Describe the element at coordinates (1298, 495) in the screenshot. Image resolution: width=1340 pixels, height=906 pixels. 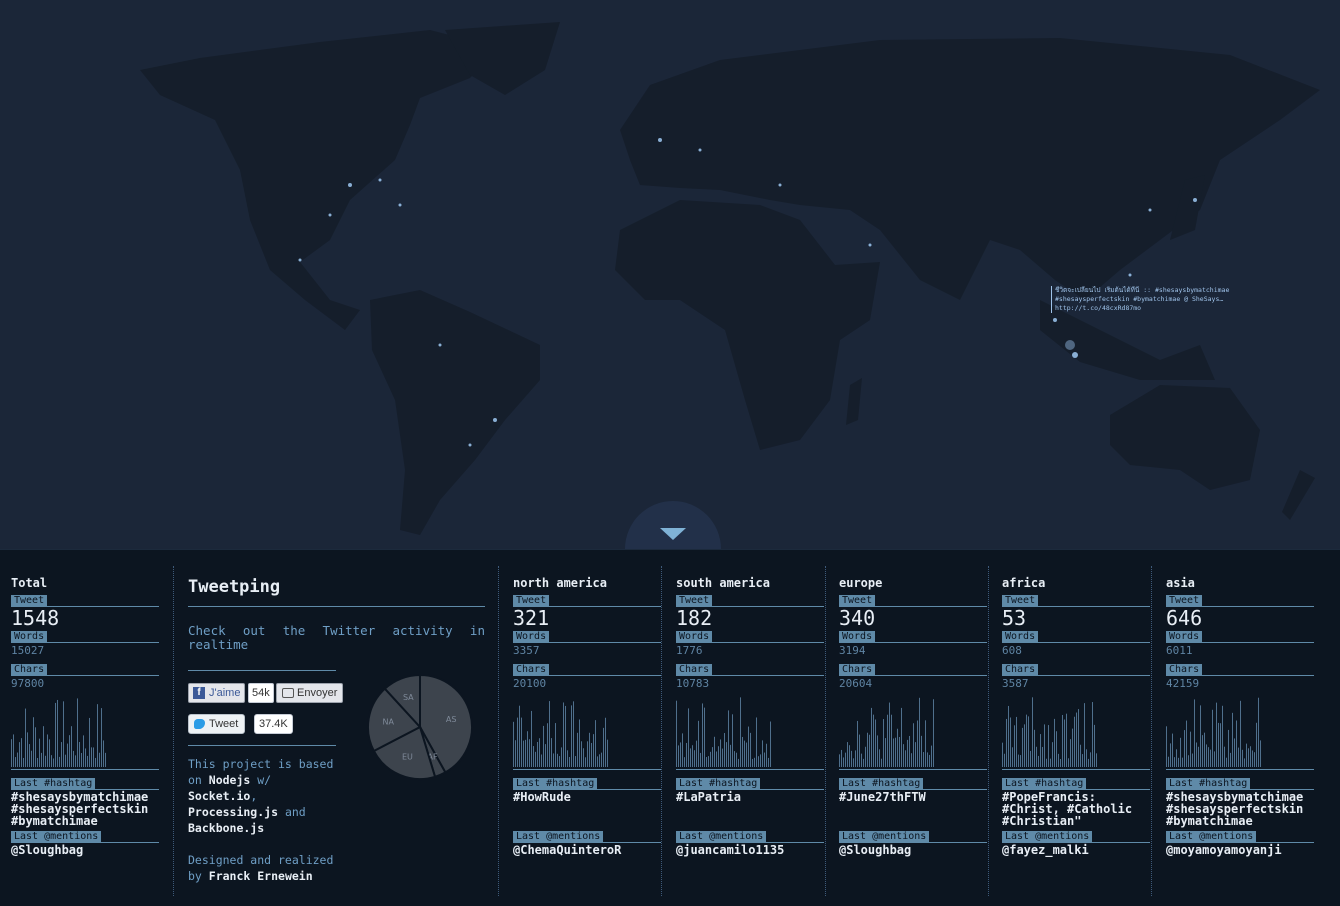
I see `new-zealand-landmass` at that location.